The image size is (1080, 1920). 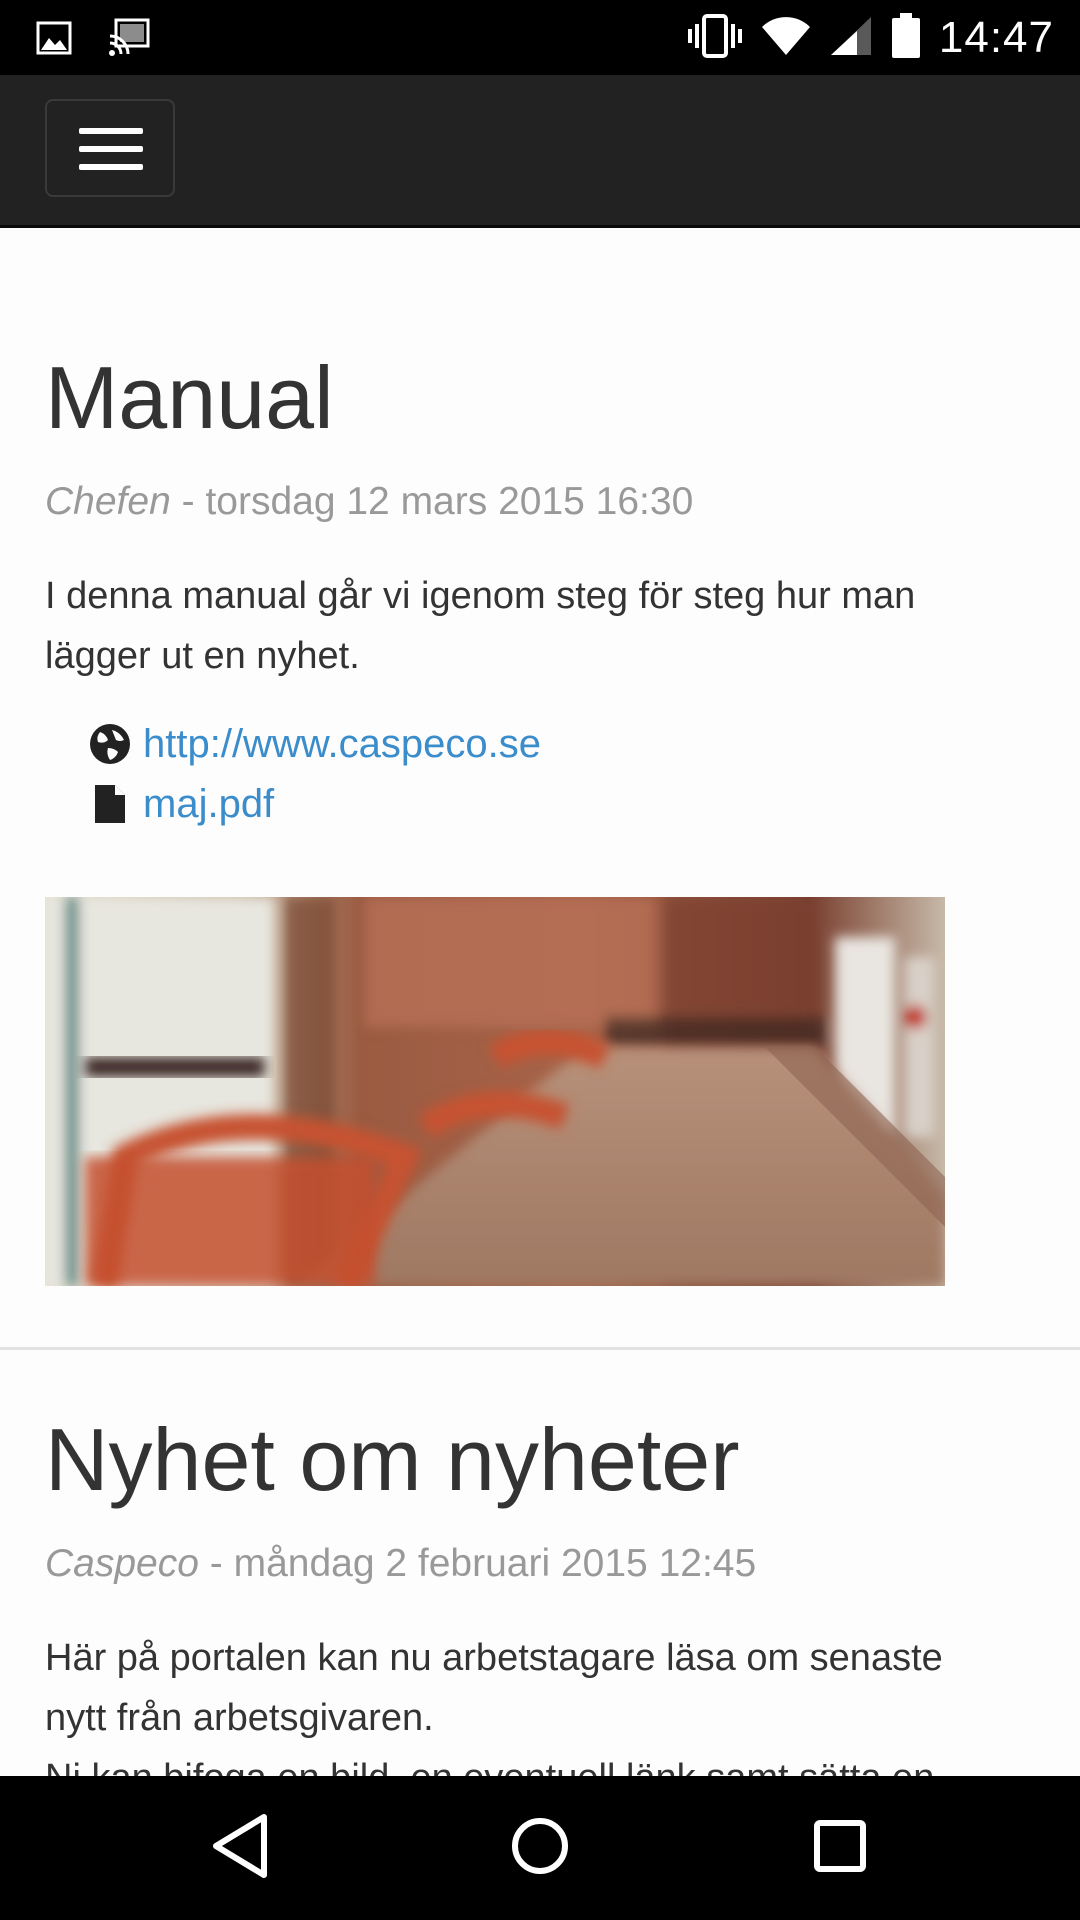 What do you see at coordinates (851, 38) in the screenshot?
I see `signal-icon` at bounding box center [851, 38].